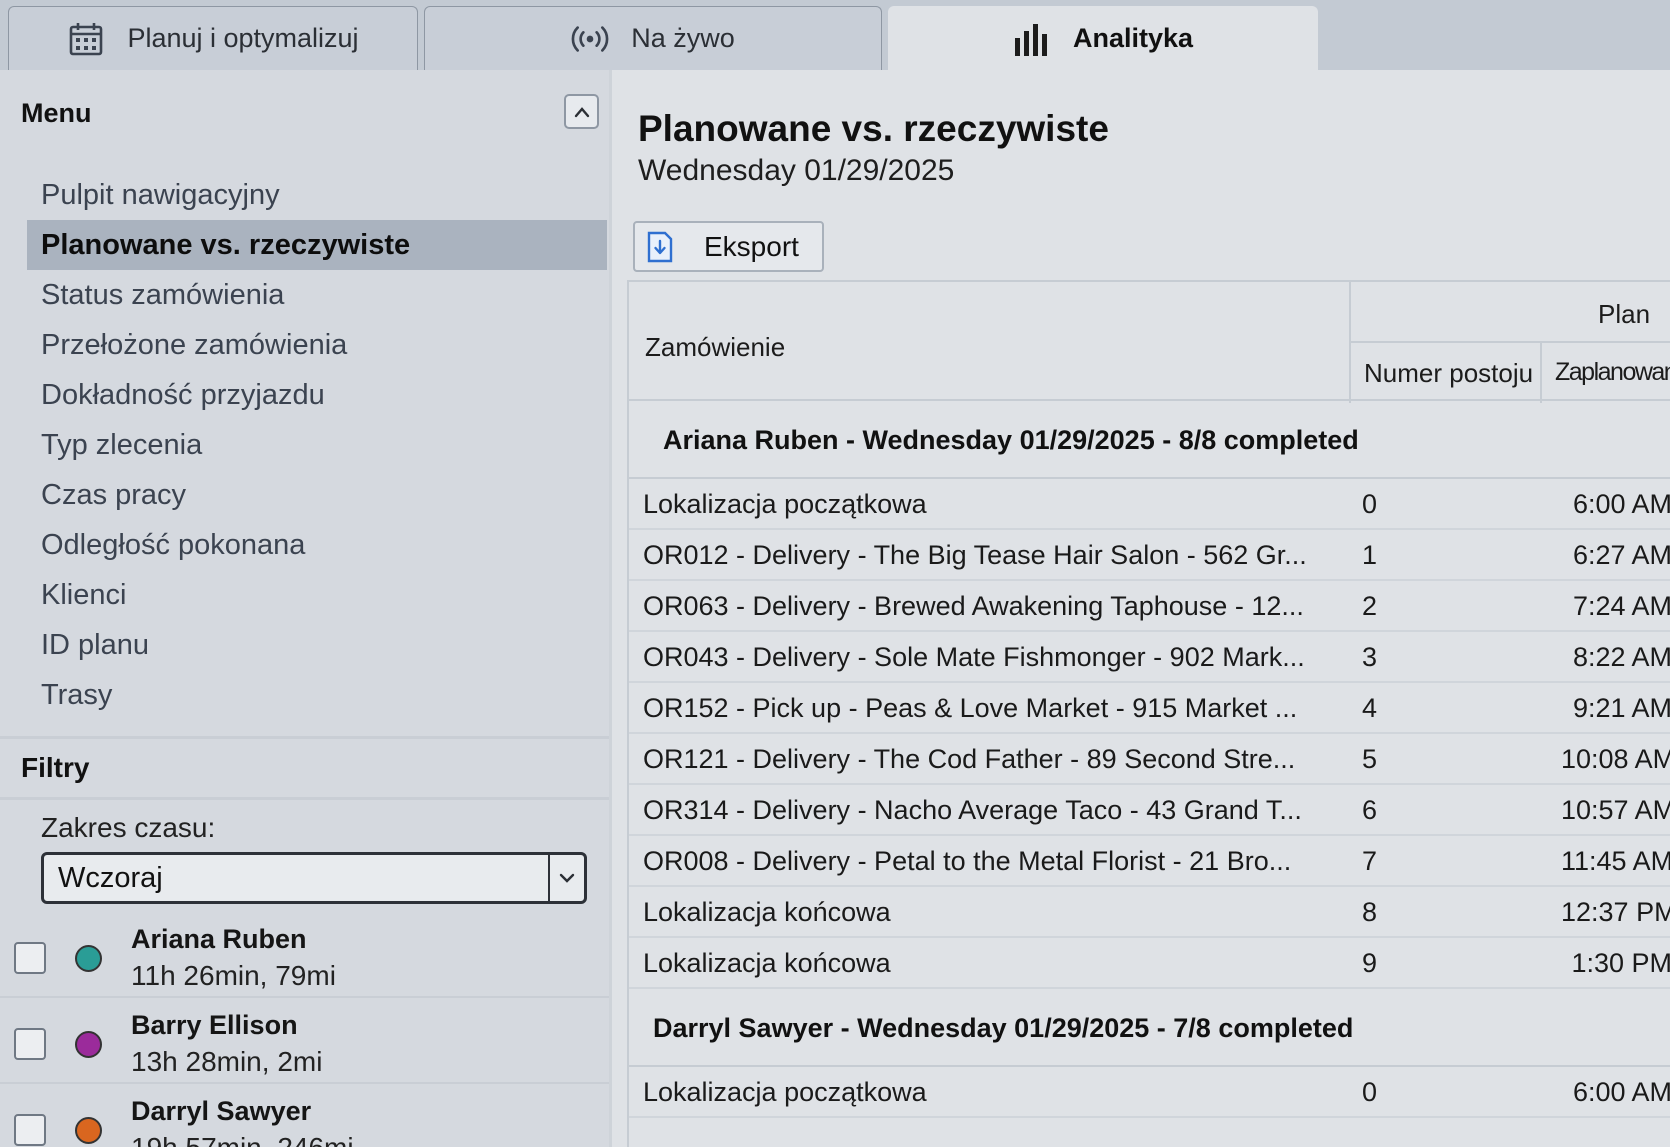  I want to click on cell-scheduled-time: 6:27 AM, so click(1621, 555).